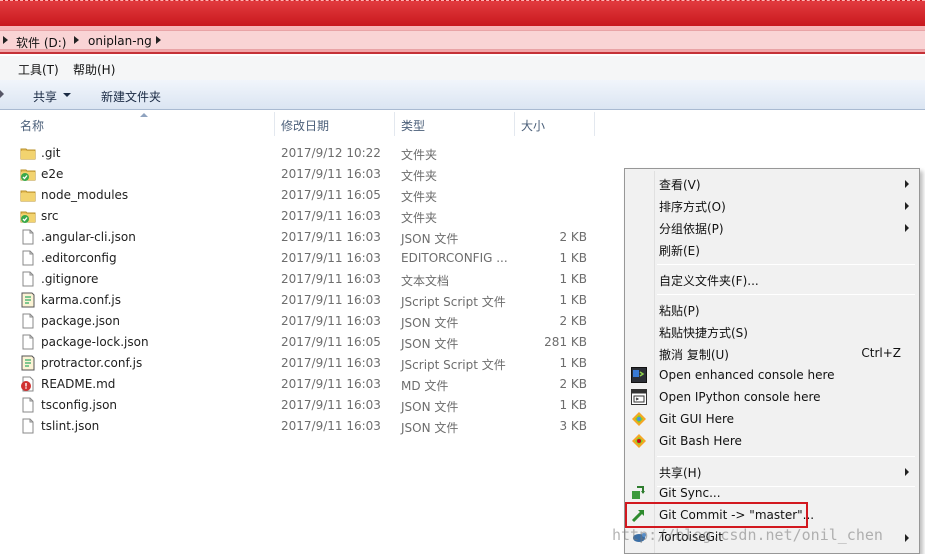  What do you see at coordinates (28, 195) in the screenshot?
I see `folder-icon` at bounding box center [28, 195].